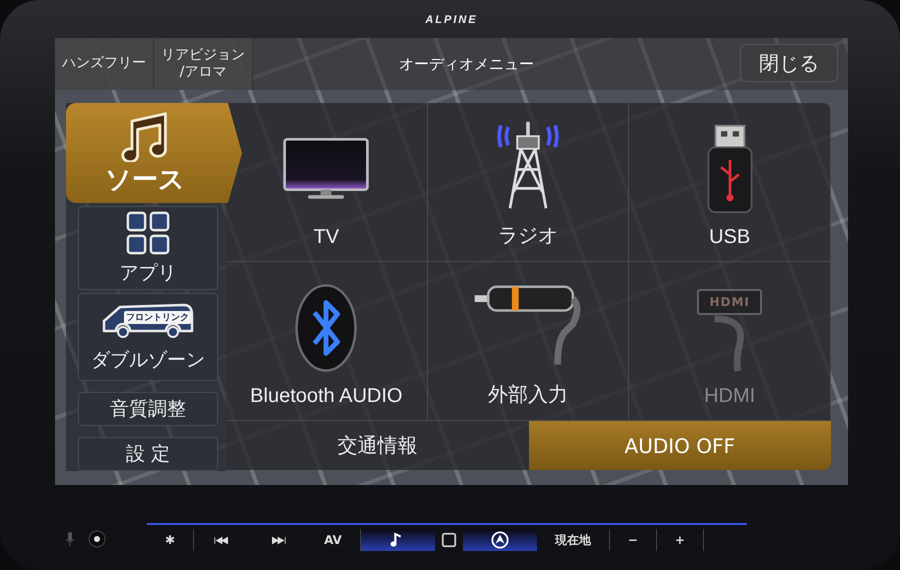 Image resolution: width=900 pixels, height=570 pixels. I want to click on screen-title: オーディオメニュー, so click(466, 64).